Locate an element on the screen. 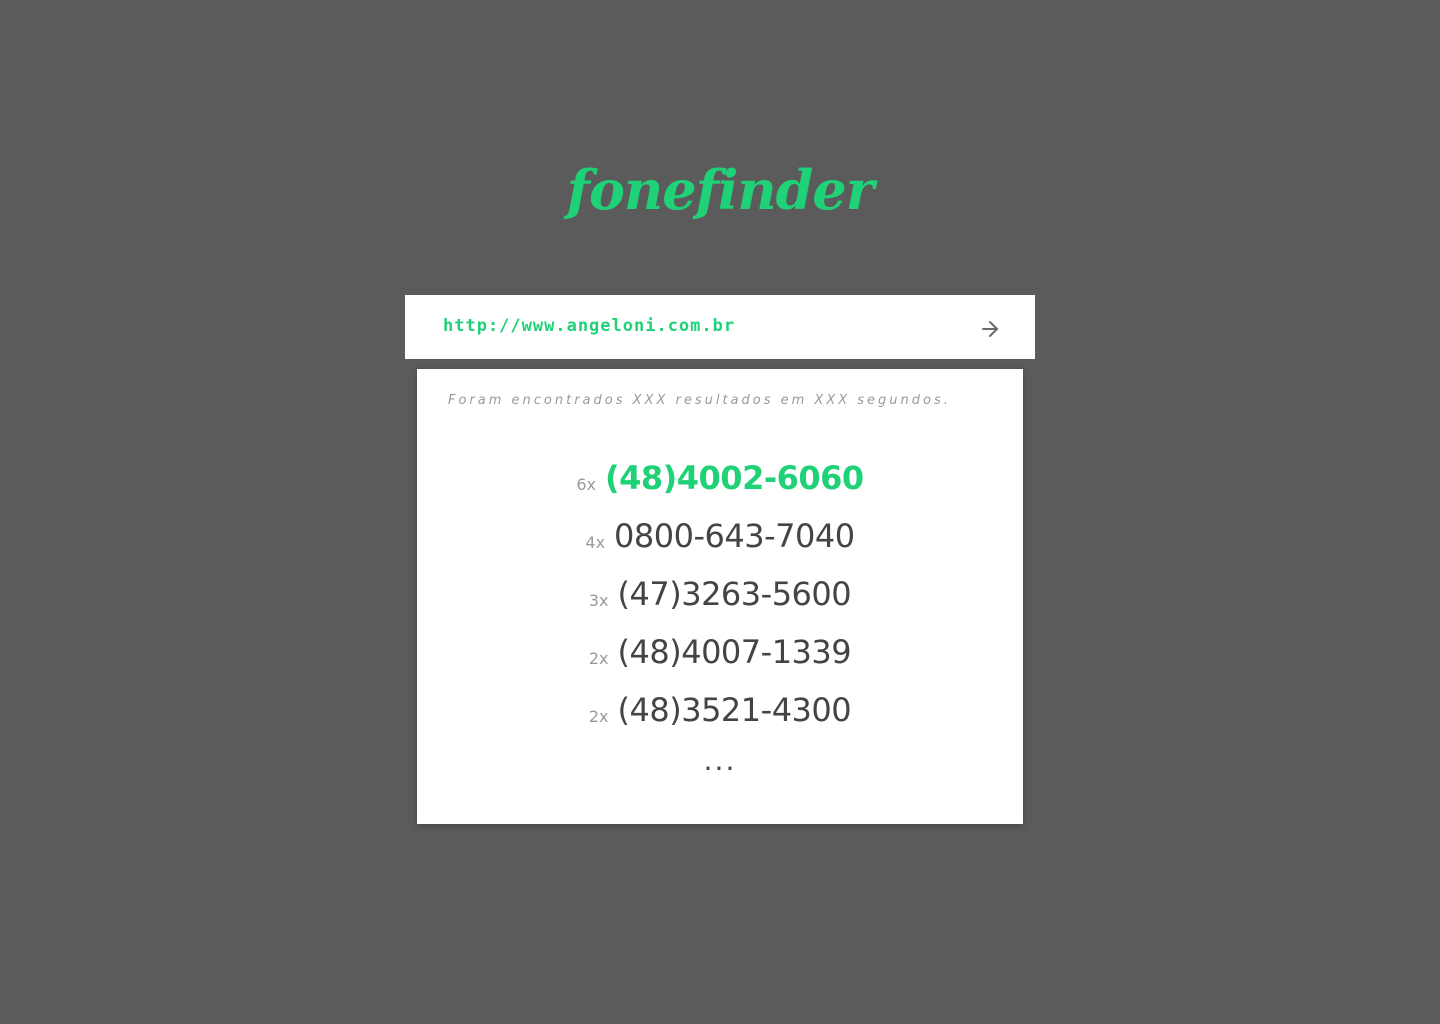  occurrence-count: 6x is located at coordinates (586, 484).